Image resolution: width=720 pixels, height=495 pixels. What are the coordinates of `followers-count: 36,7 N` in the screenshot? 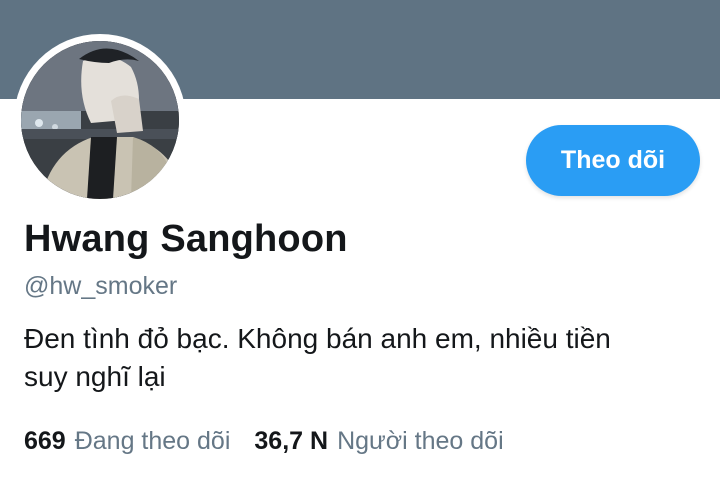 It's located at (291, 441).